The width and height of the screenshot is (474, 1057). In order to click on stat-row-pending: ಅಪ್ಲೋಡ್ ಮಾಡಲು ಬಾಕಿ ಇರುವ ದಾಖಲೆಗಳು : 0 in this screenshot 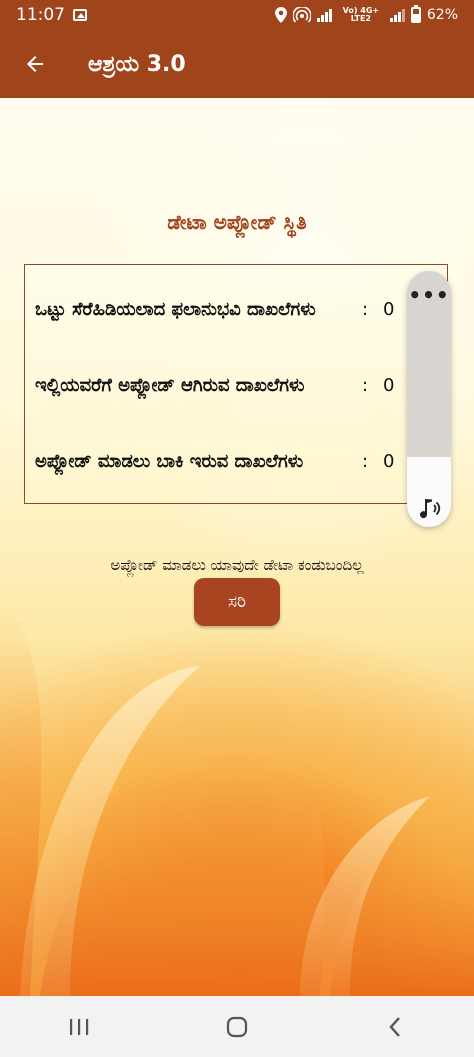, I will do `click(235, 462)`.